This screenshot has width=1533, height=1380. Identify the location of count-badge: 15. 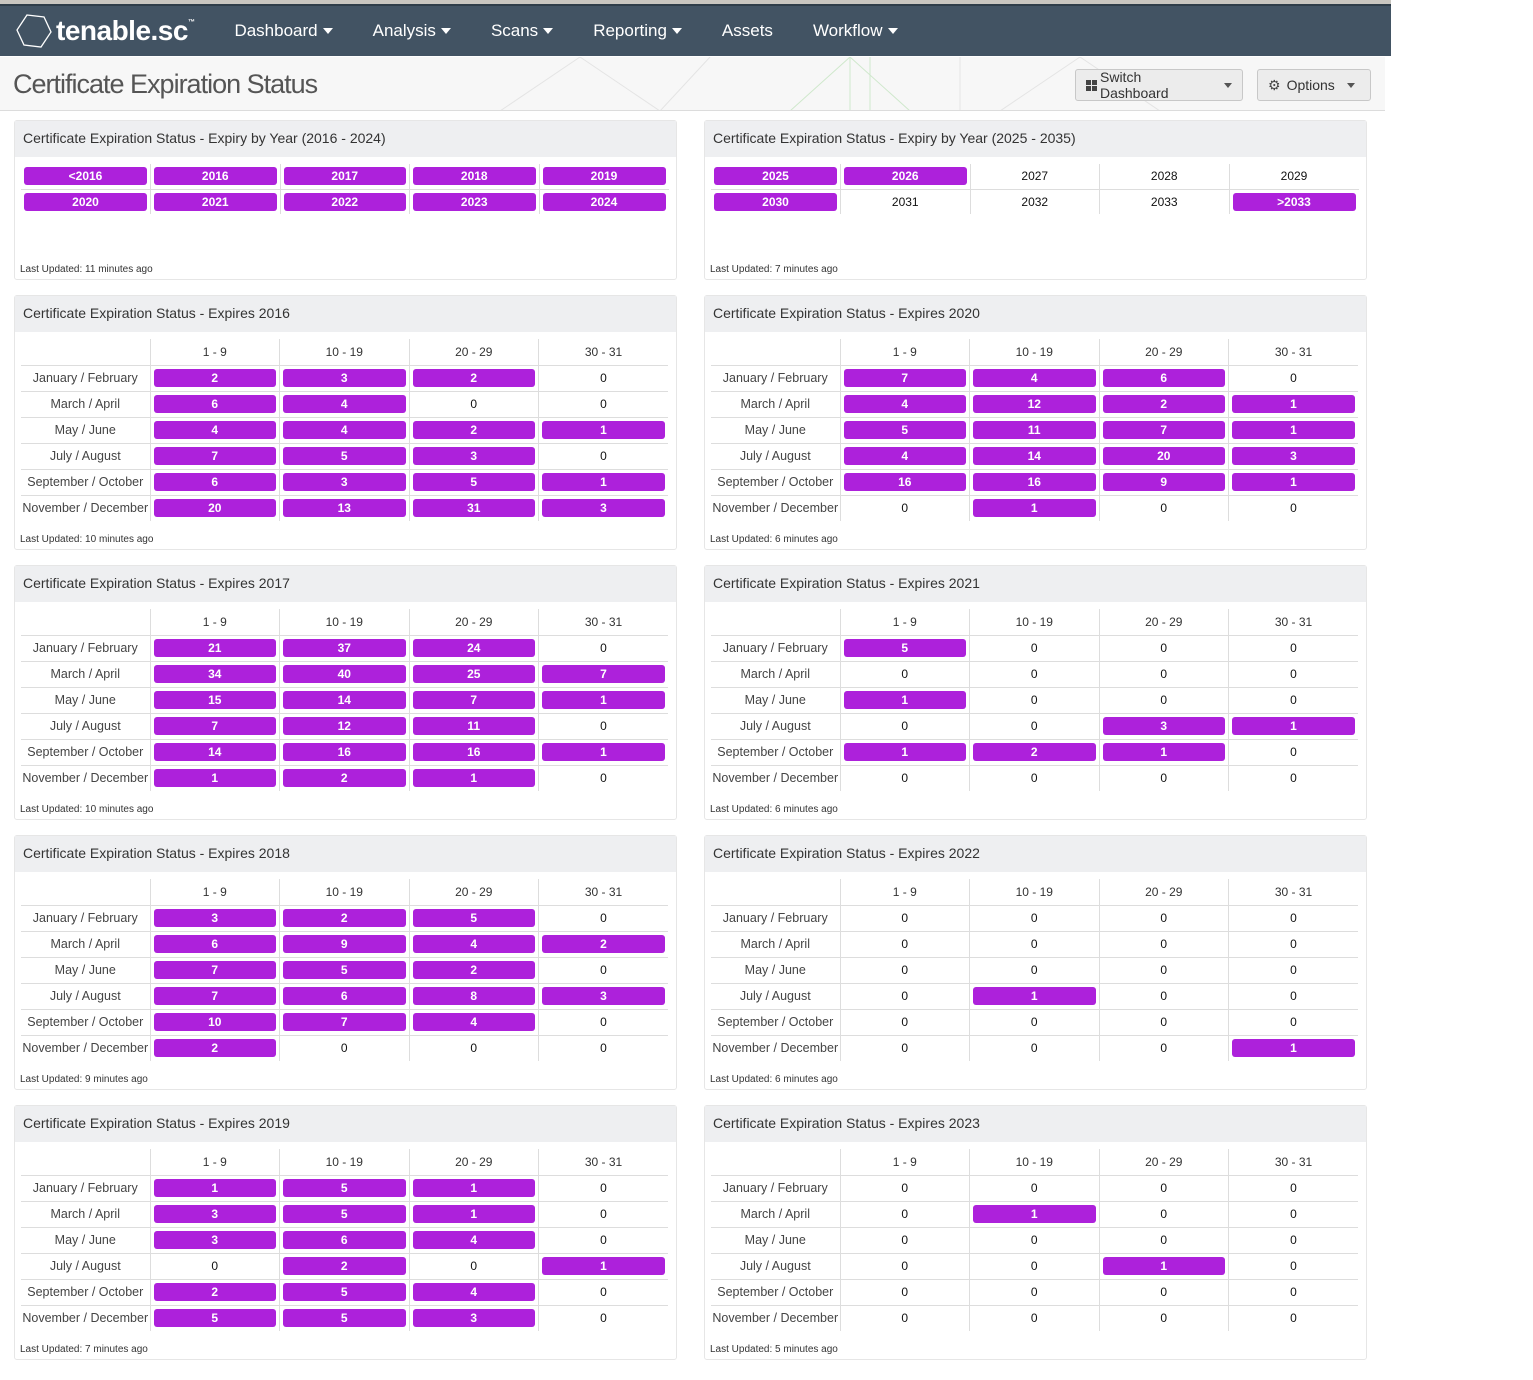
(214, 700).